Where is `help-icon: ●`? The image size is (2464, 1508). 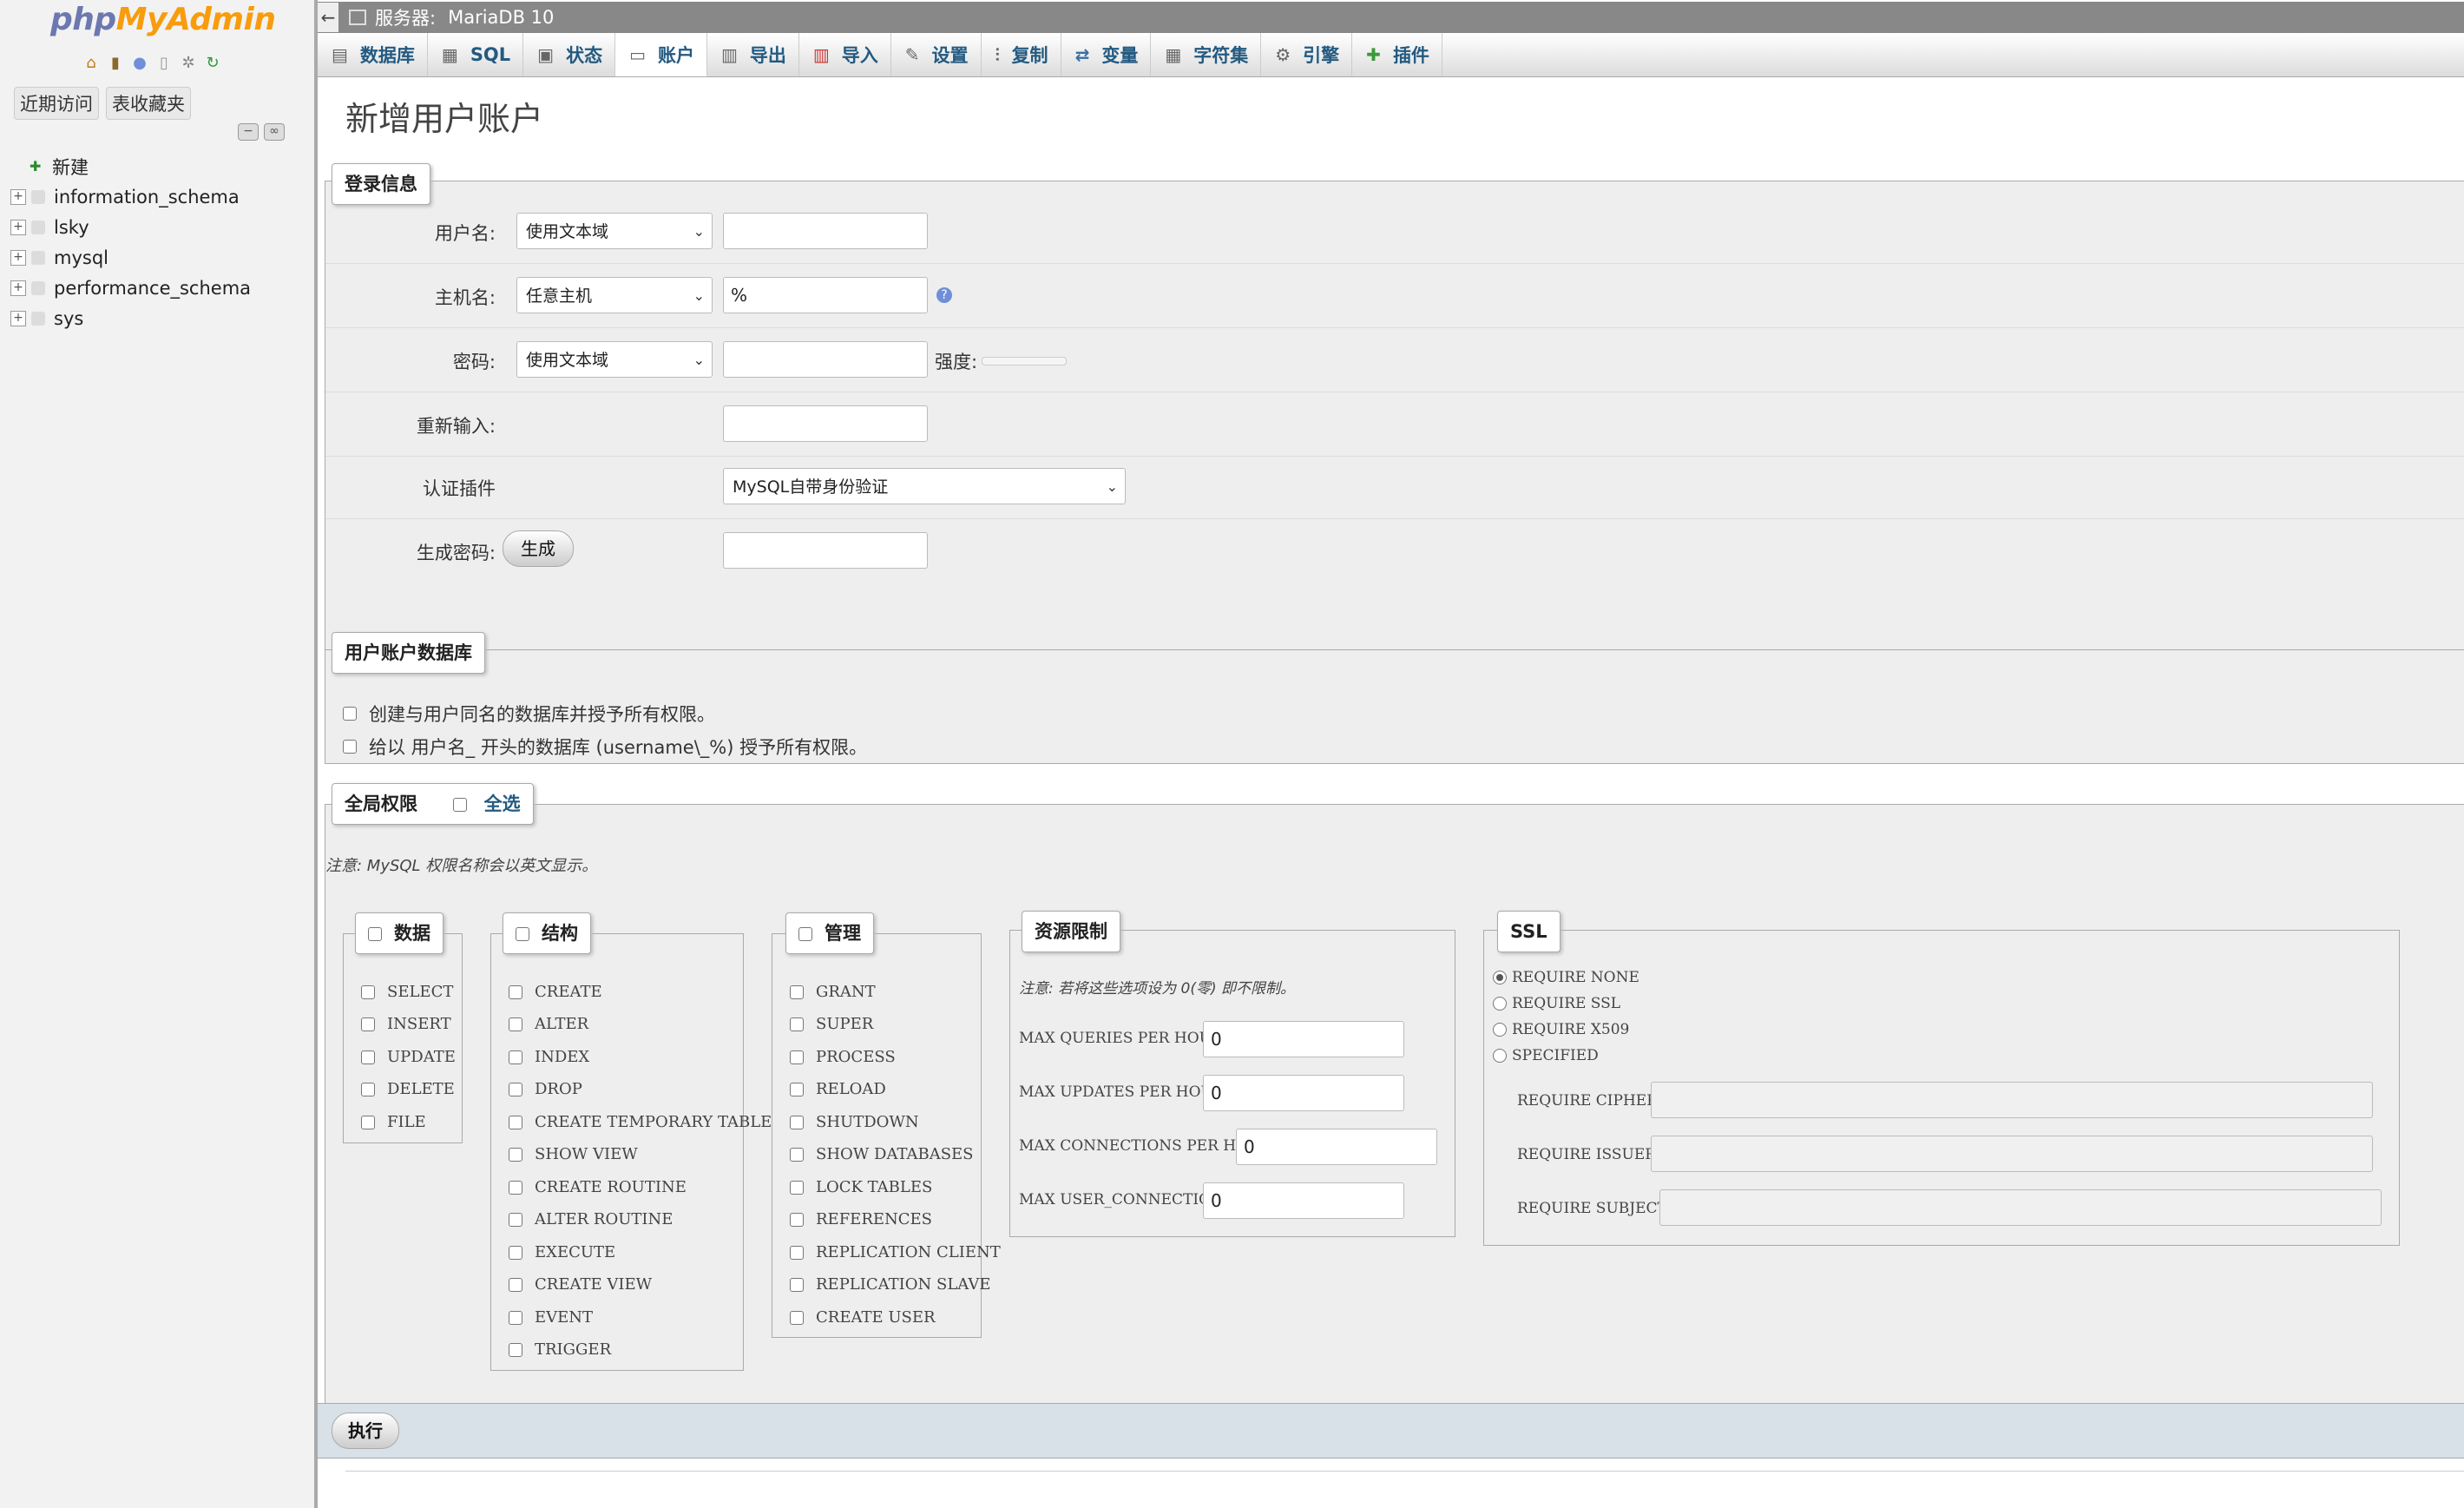 help-icon: ● is located at coordinates (140, 63).